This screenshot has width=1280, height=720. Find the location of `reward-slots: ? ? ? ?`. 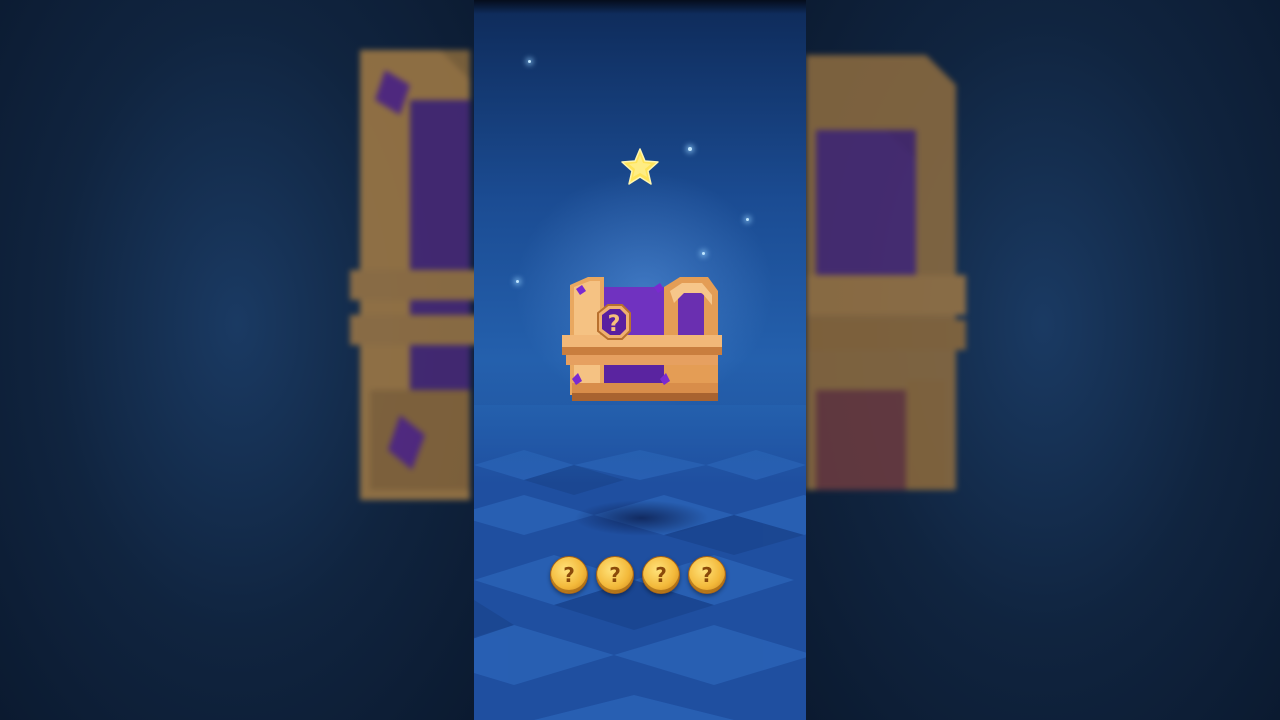

reward-slots: ? ? ? ? is located at coordinates (640, 576).